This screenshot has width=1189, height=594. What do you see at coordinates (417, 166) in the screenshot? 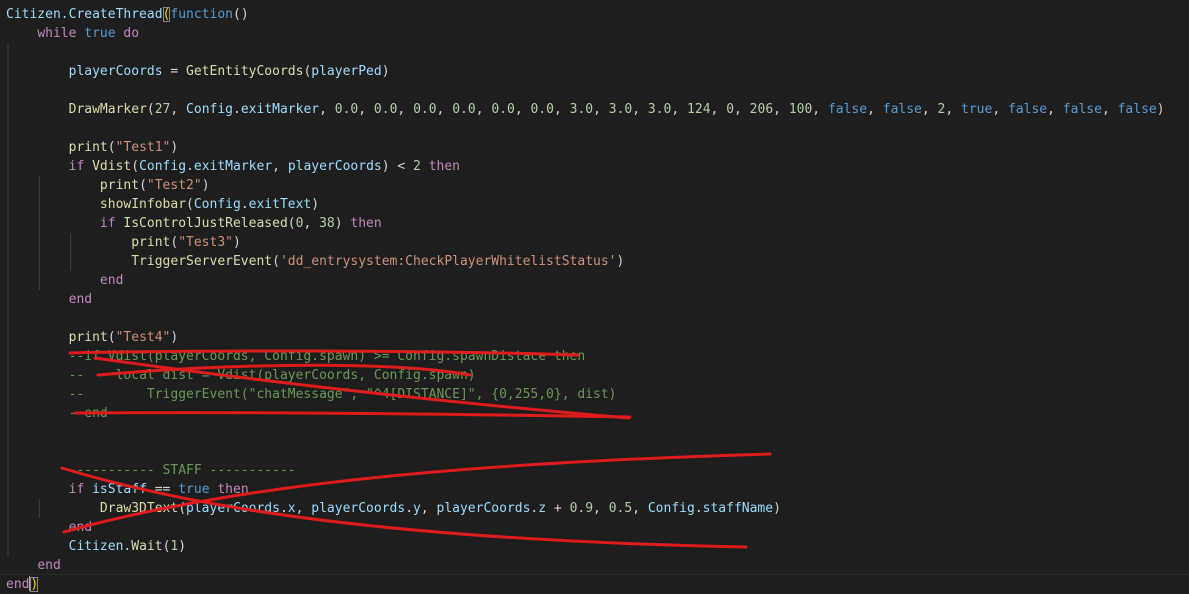
I see `code-token: 2` at bounding box center [417, 166].